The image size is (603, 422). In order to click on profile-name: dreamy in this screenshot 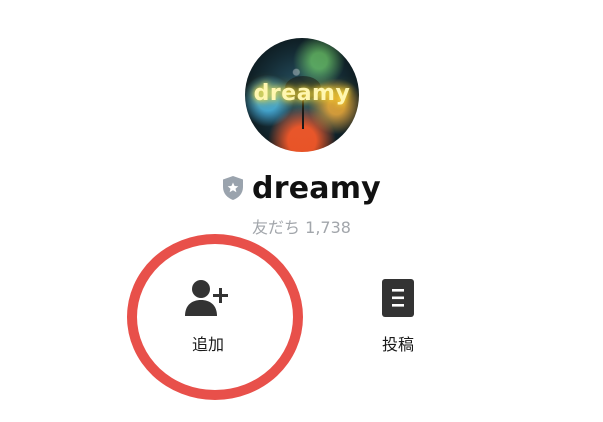, I will do `click(316, 188)`.